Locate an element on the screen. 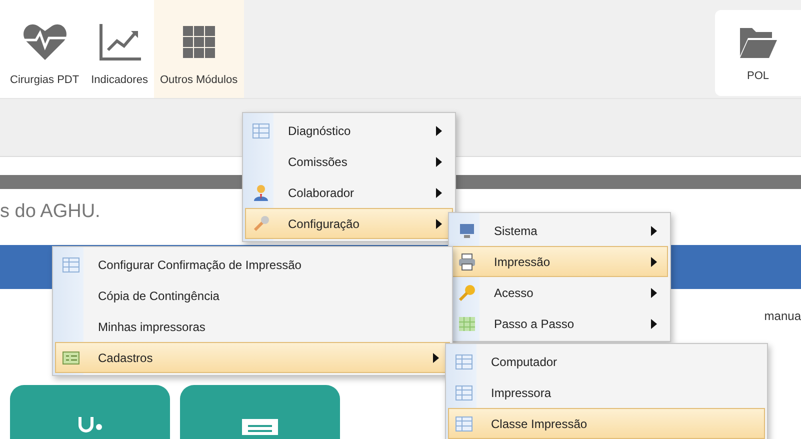 This screenshot has height=439, width=801. wrench-icon is located at coordinates (261, 223).